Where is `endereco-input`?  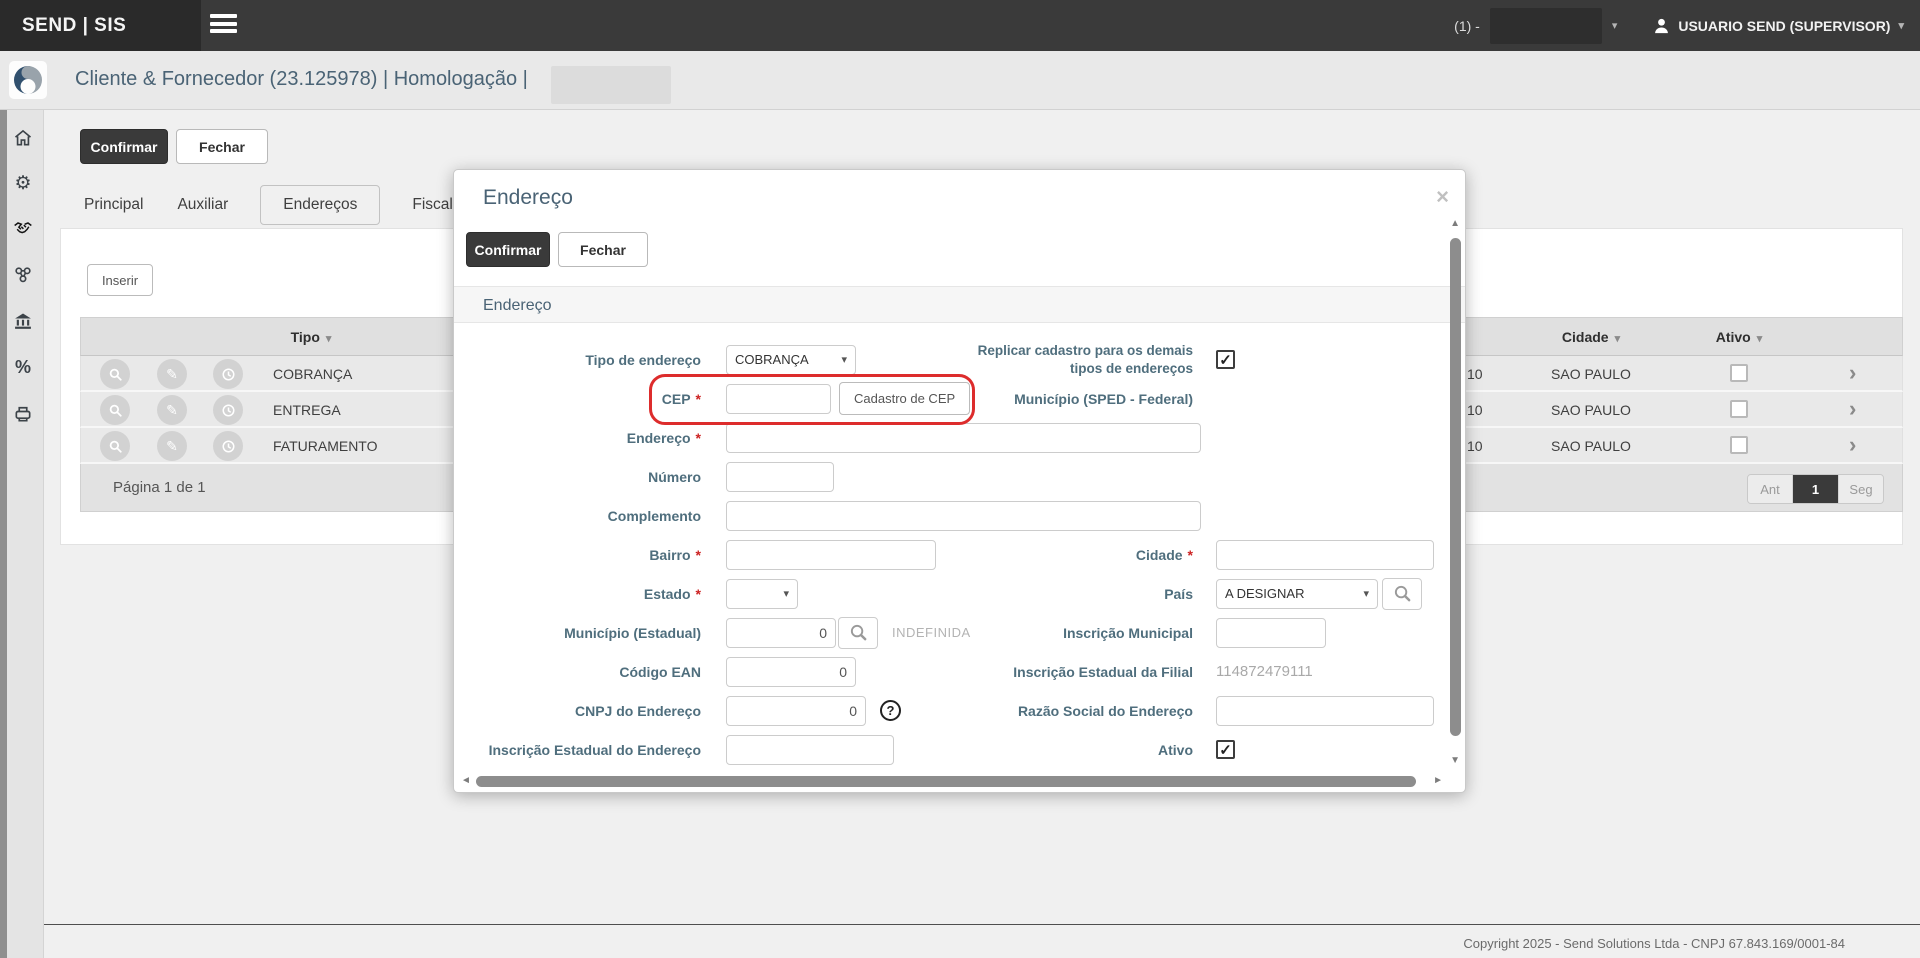
endereco-input is located at coordinates (963, 437).